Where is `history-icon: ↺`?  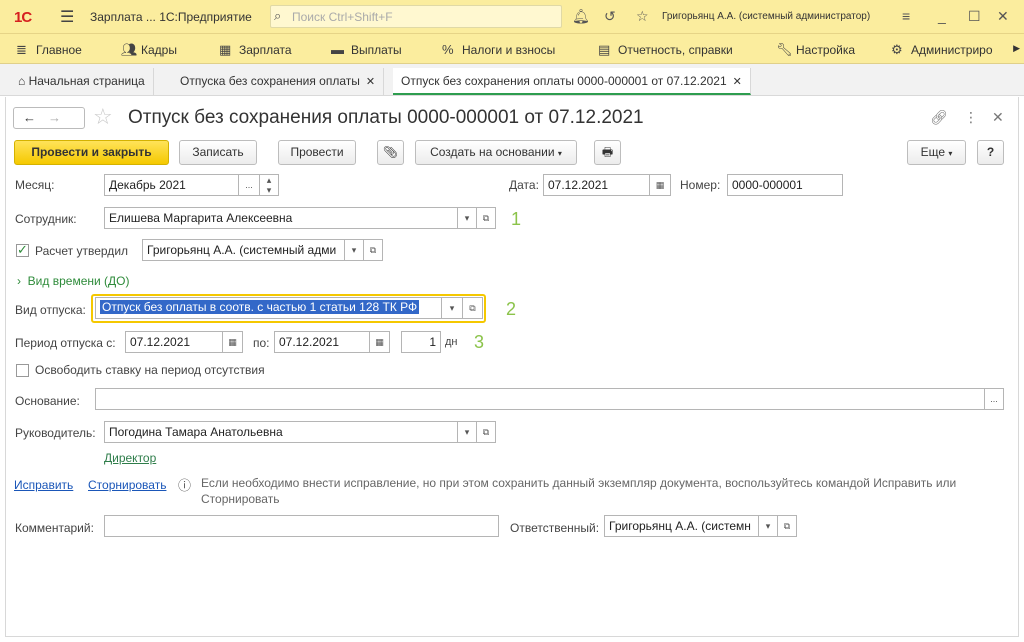 history-icon: ↺ is located at coordinates (610, 16).